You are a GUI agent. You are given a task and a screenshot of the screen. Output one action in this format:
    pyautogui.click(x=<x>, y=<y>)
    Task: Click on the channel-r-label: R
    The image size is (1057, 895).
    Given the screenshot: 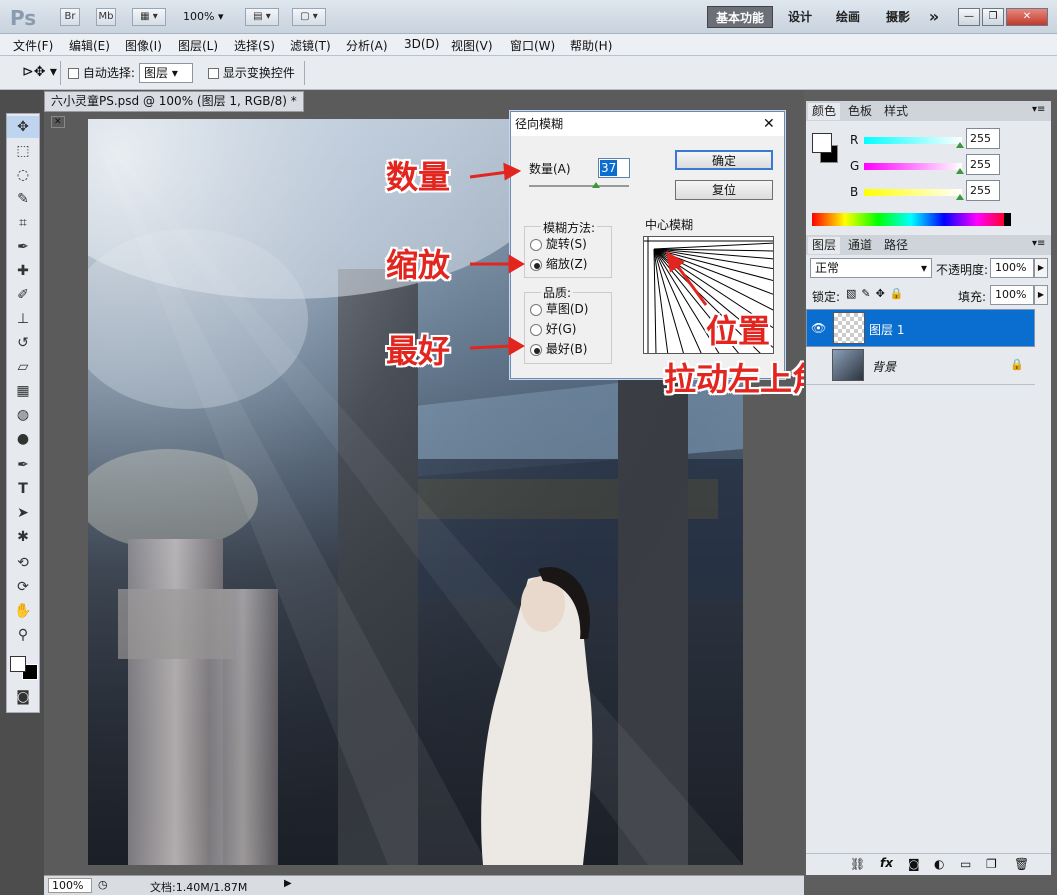 What is the action you would take?
    pyautogui.click(x=854, y=140)
    